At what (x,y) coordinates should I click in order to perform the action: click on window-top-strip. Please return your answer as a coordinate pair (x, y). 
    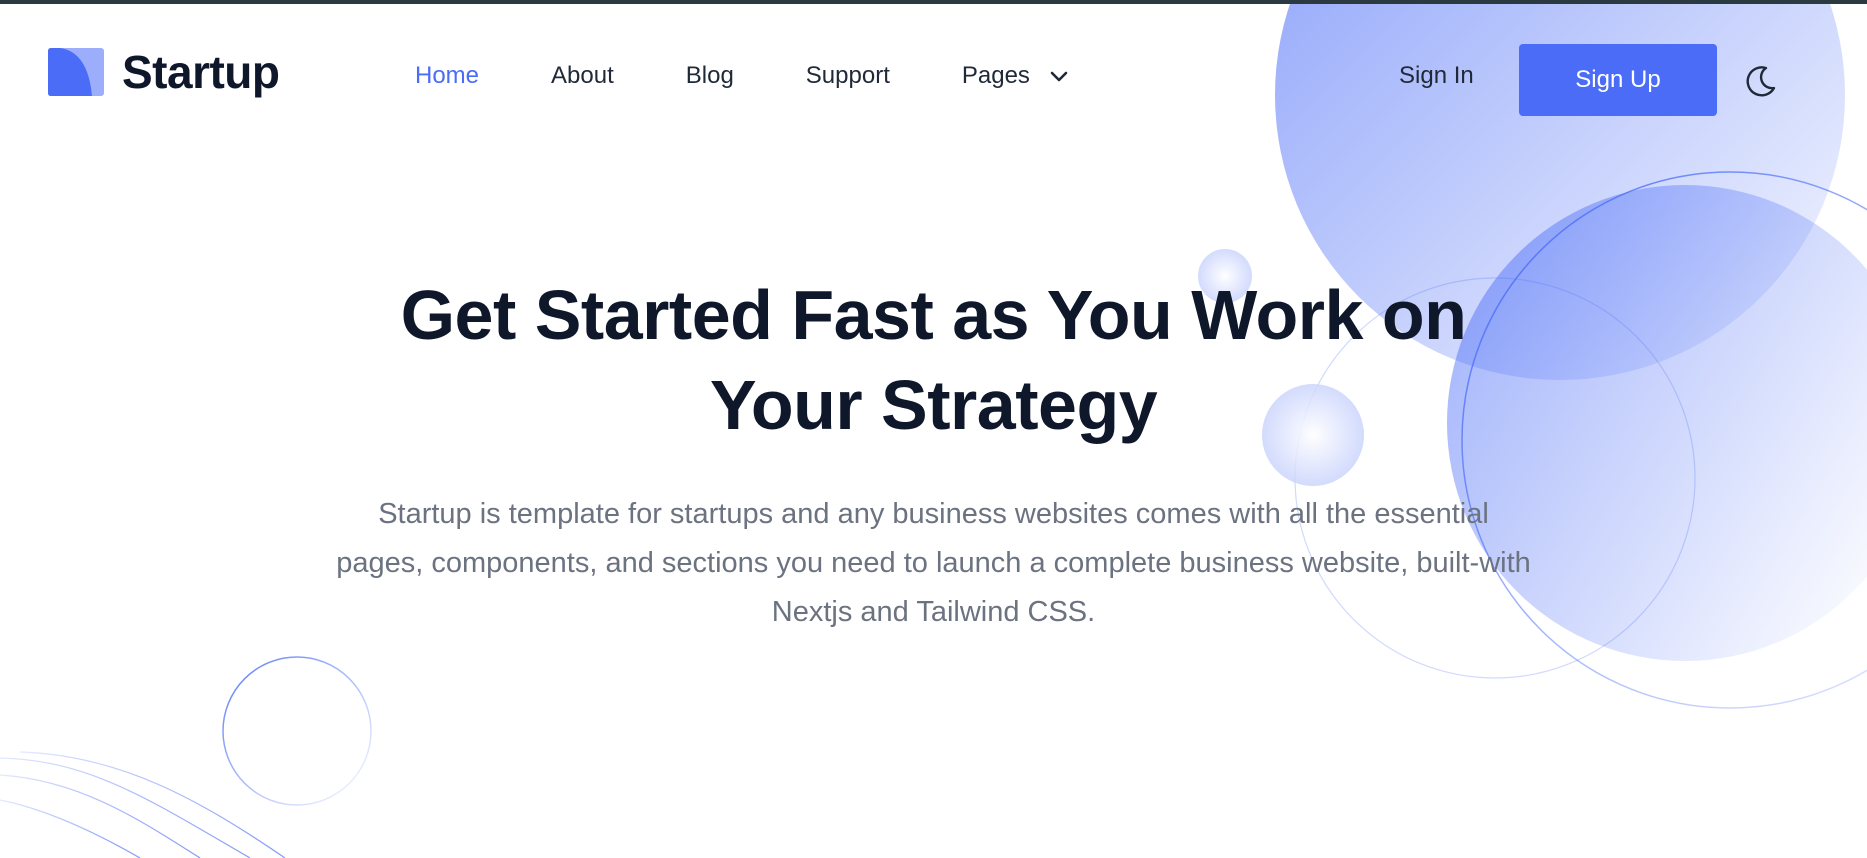
    Looking at the image, I should click on (933, 2).